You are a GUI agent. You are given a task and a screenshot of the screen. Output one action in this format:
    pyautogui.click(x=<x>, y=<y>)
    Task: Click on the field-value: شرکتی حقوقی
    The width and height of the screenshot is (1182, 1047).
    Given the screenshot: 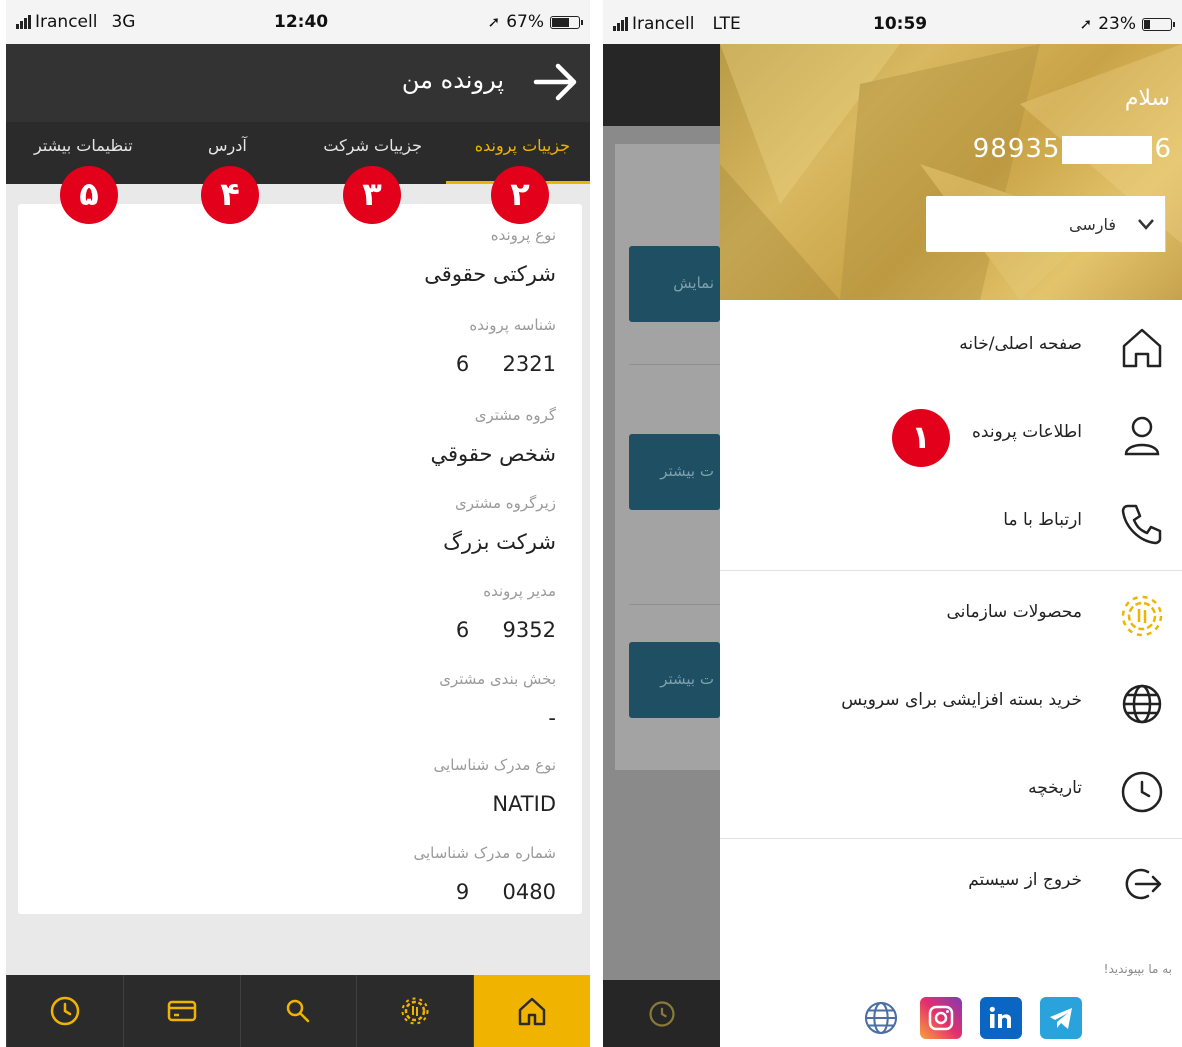 What is the action you would take?
    pyautogui.click(x=490, y=274)
    